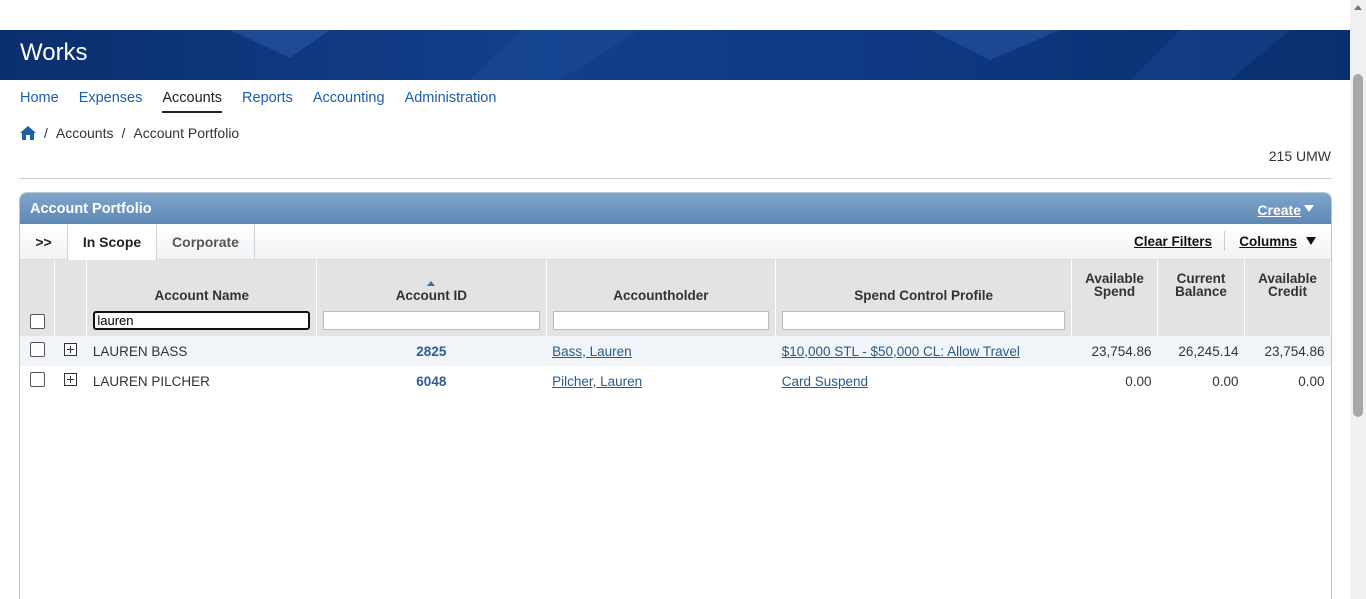  Describe the element at coordinates (661, 351) in the screenshot. I see `accountholder-cell: Bass, Lauren` at that location.